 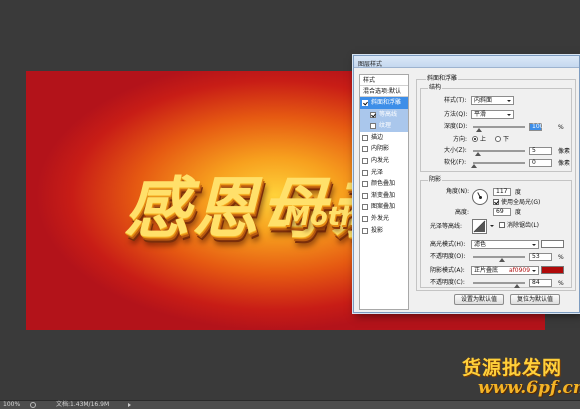 What do you see at coordinates (475, 139) in the screenshot?
I see `direction-up-radio` at bounding box center [475, 139].